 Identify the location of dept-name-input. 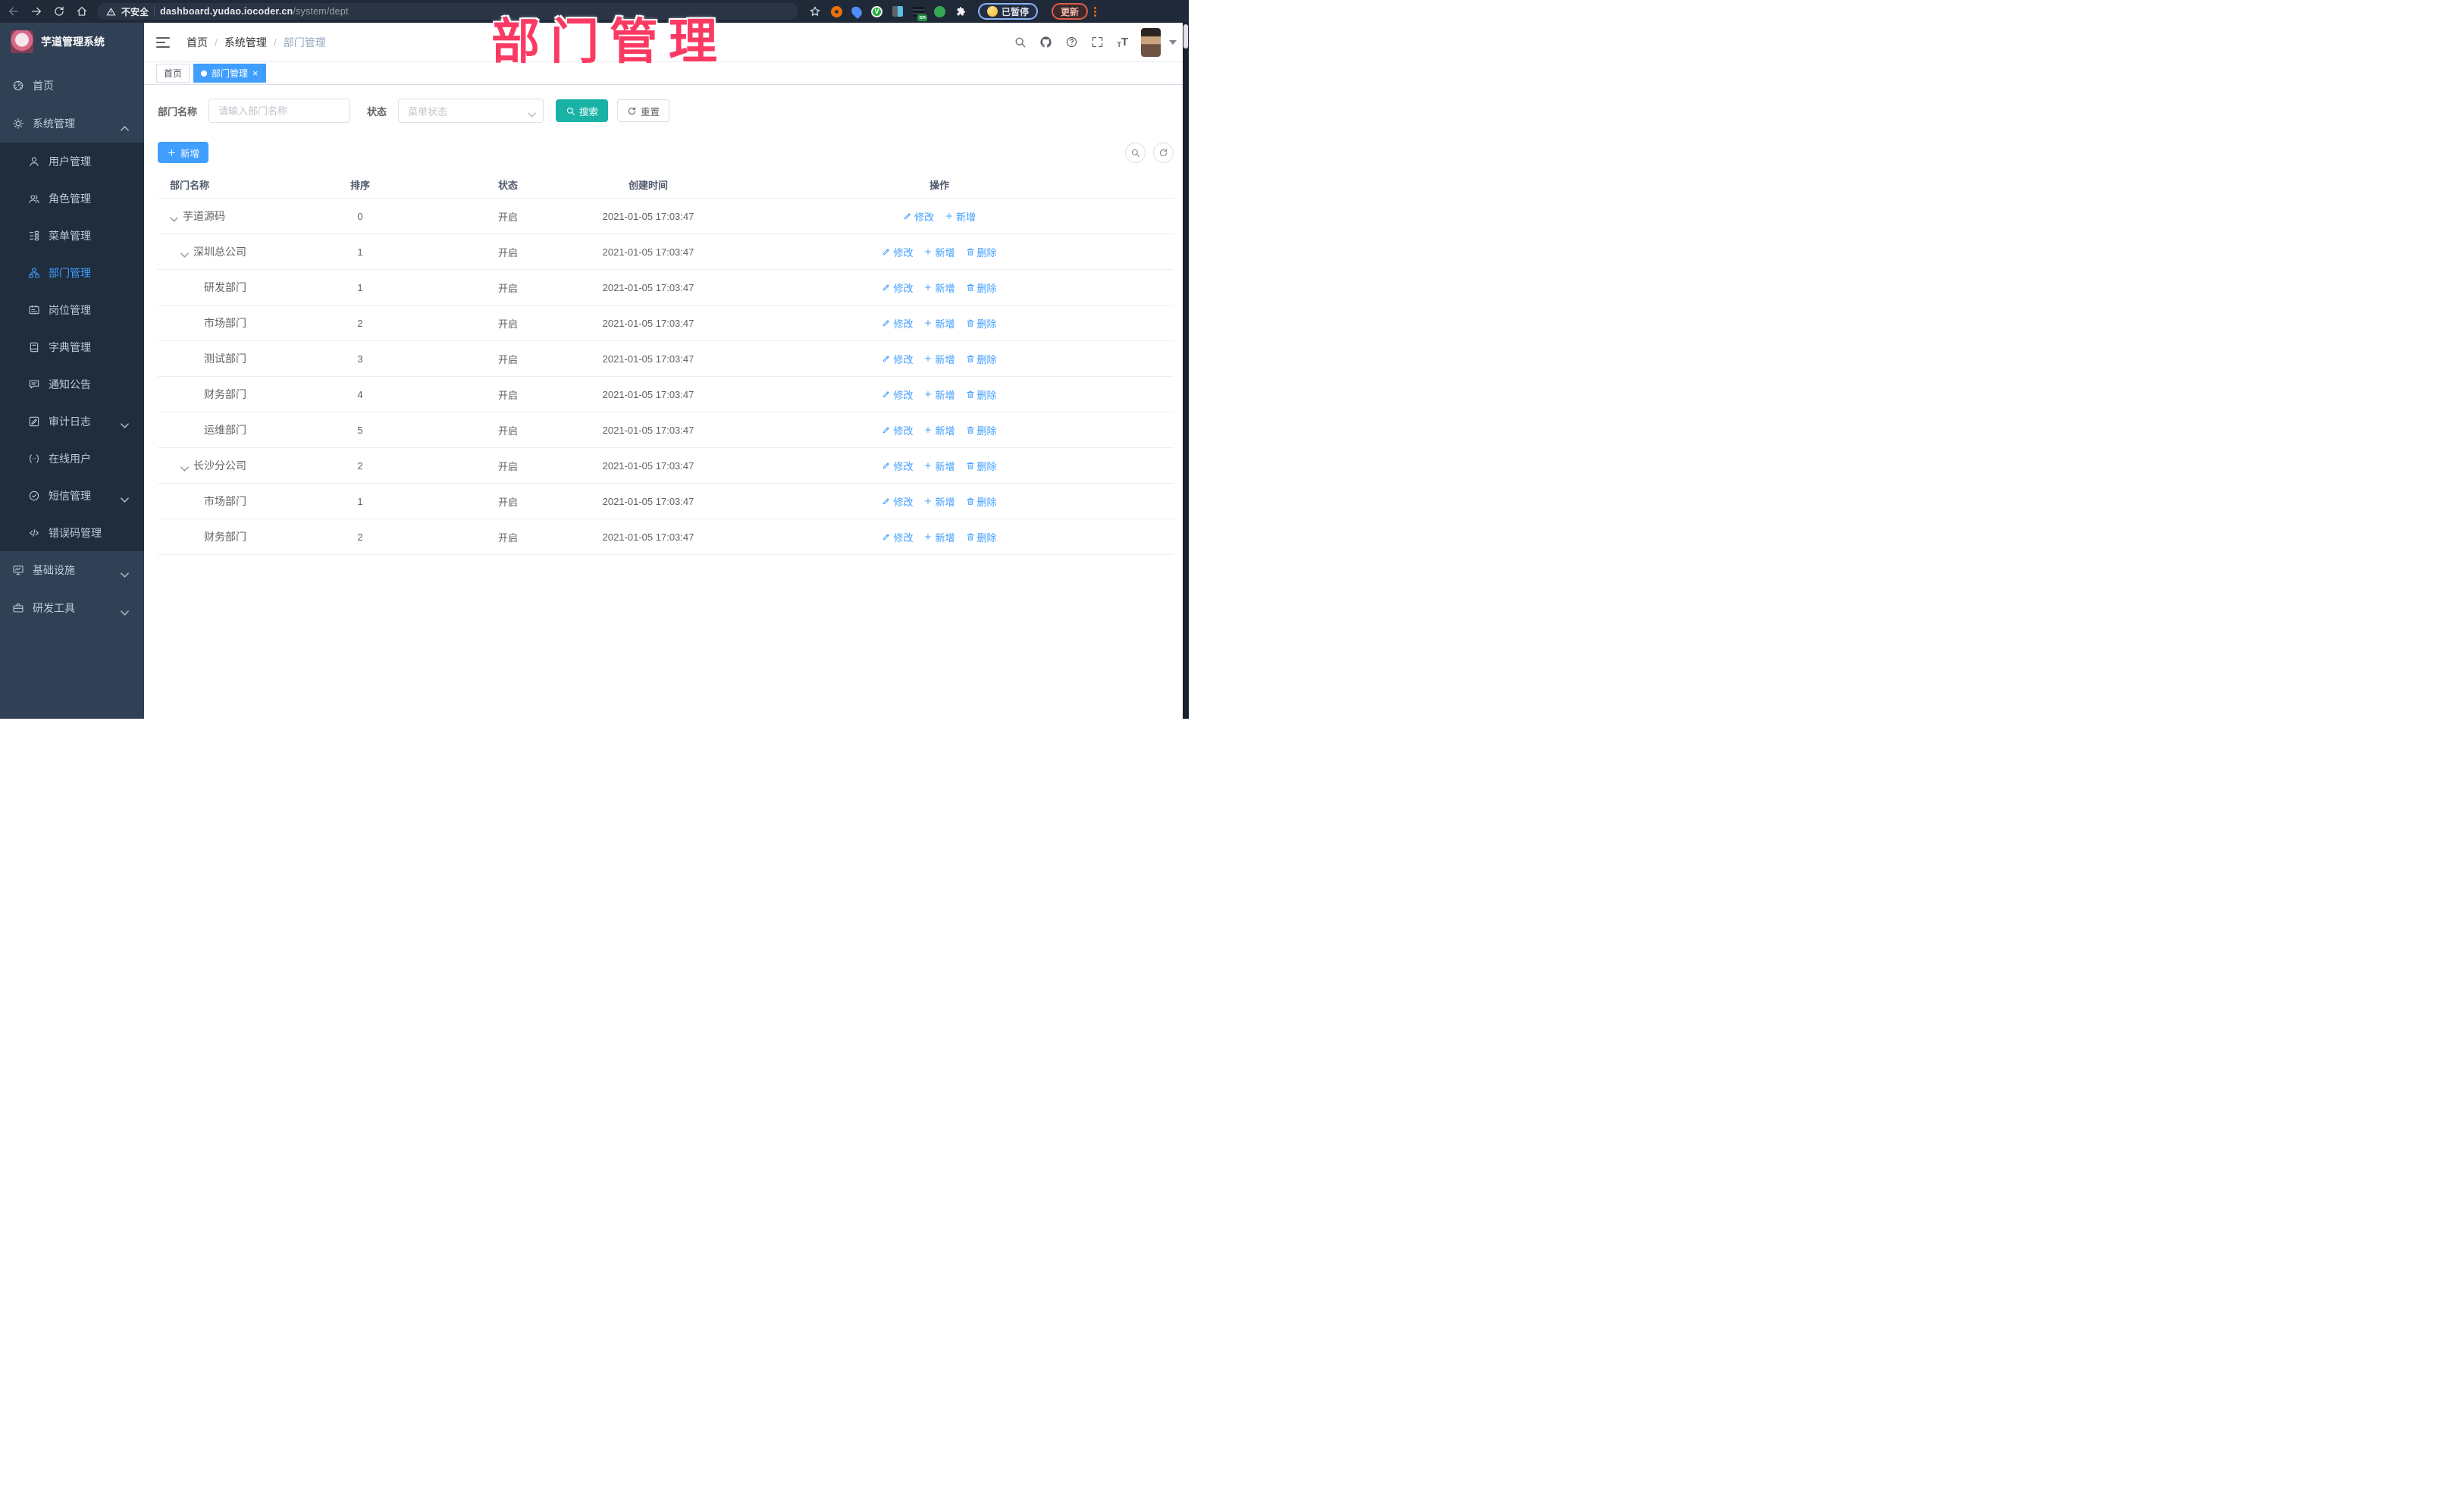
(279, 111).